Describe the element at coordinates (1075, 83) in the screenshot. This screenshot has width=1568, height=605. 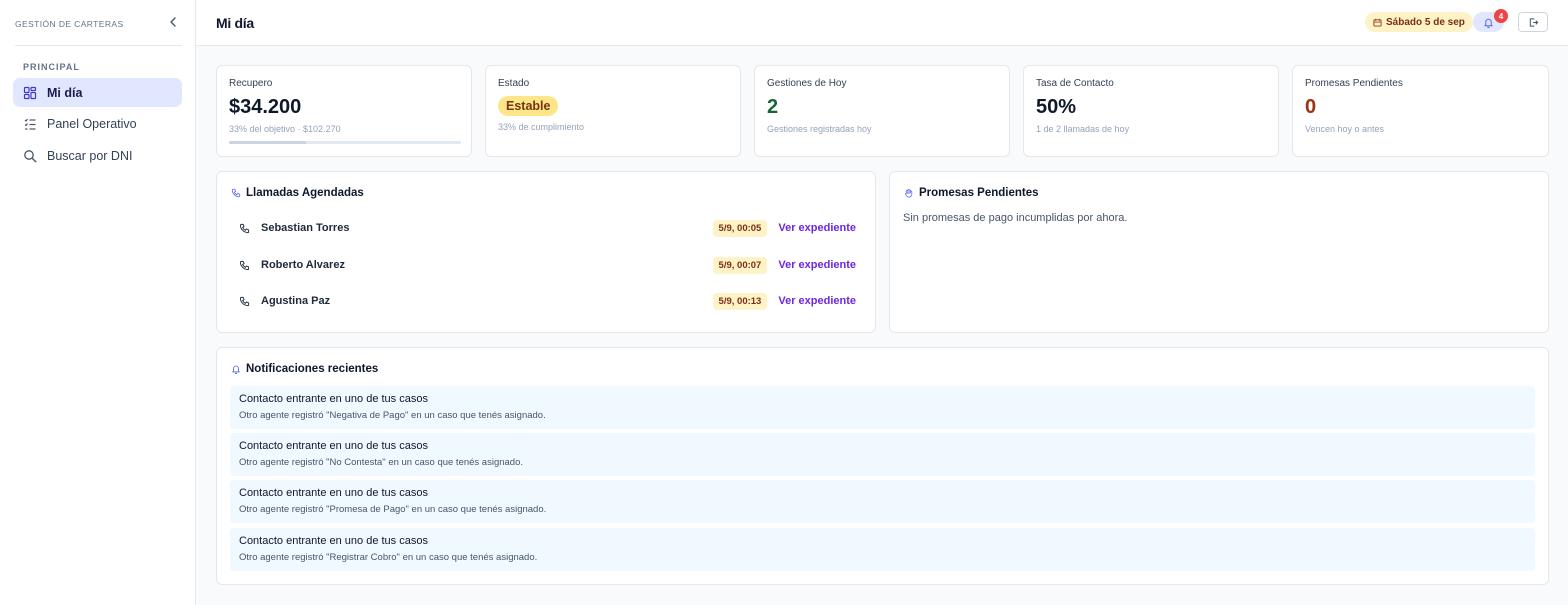
I see `kpi-label: Tasa de Contacto` at that location.